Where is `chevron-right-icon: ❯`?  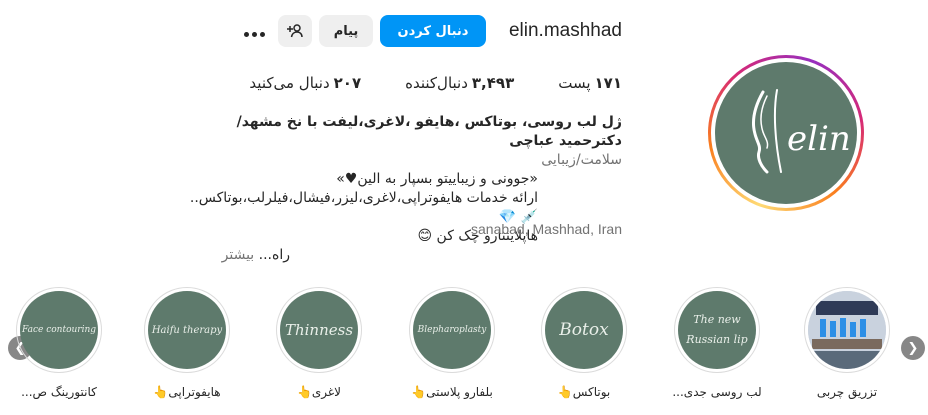
chevron-right-icon: ❯ is located at coordinates (913, 348).